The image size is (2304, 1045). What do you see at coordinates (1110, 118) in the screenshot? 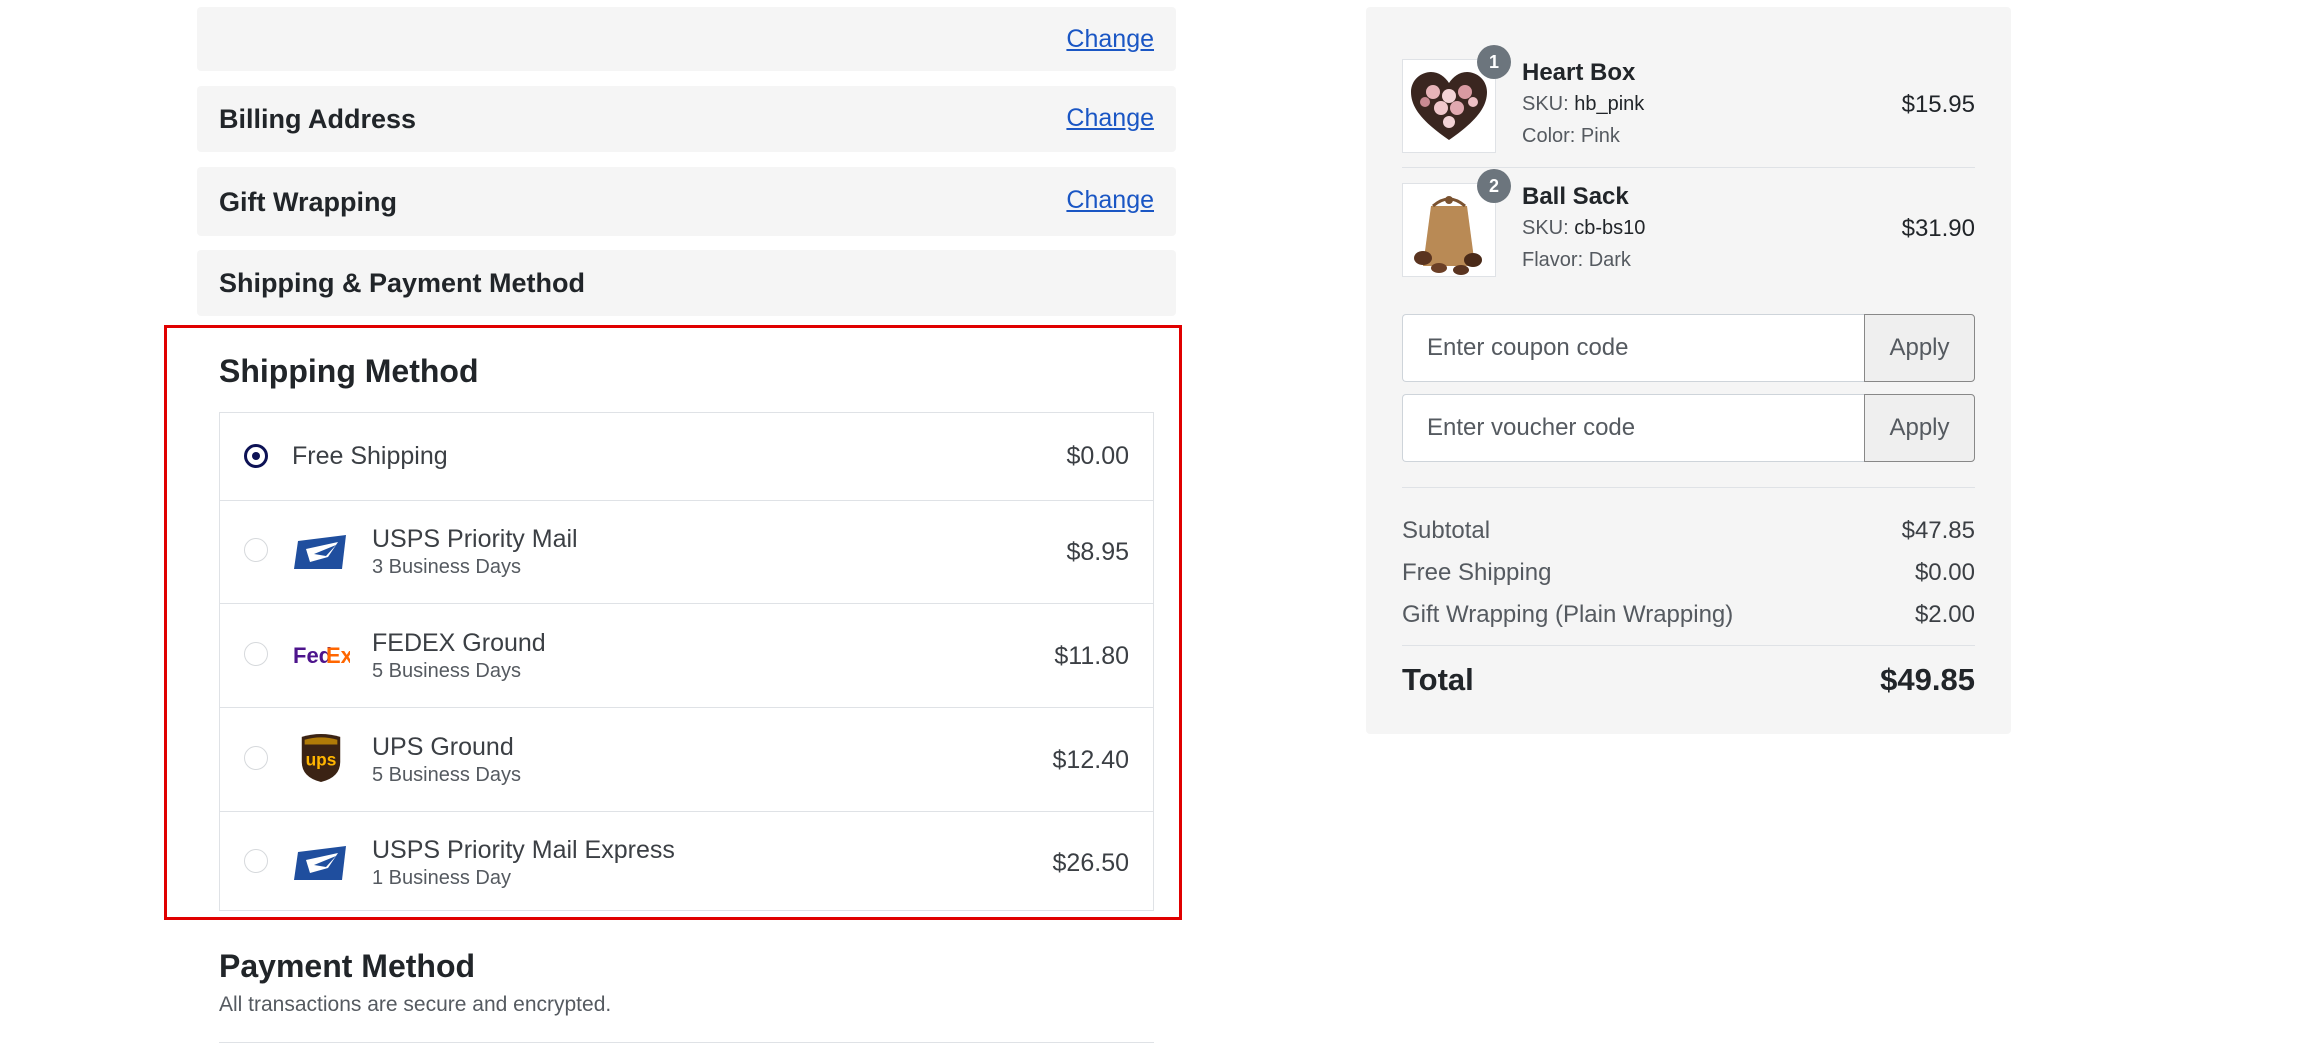
I see `change-billing-link: Change` at bounding box center [1110, 118].